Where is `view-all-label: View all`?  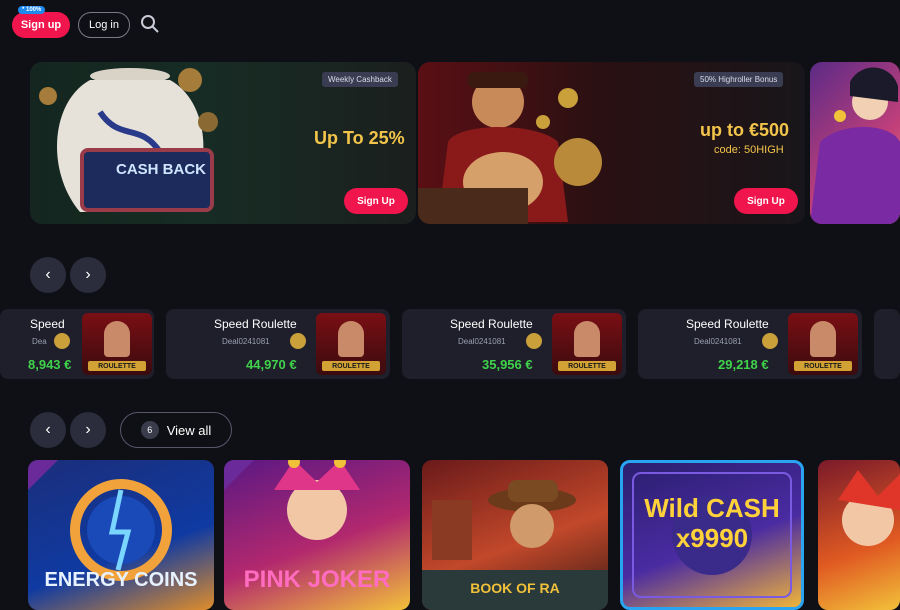 view-all-label: View all is located at coordinates (189, 430).